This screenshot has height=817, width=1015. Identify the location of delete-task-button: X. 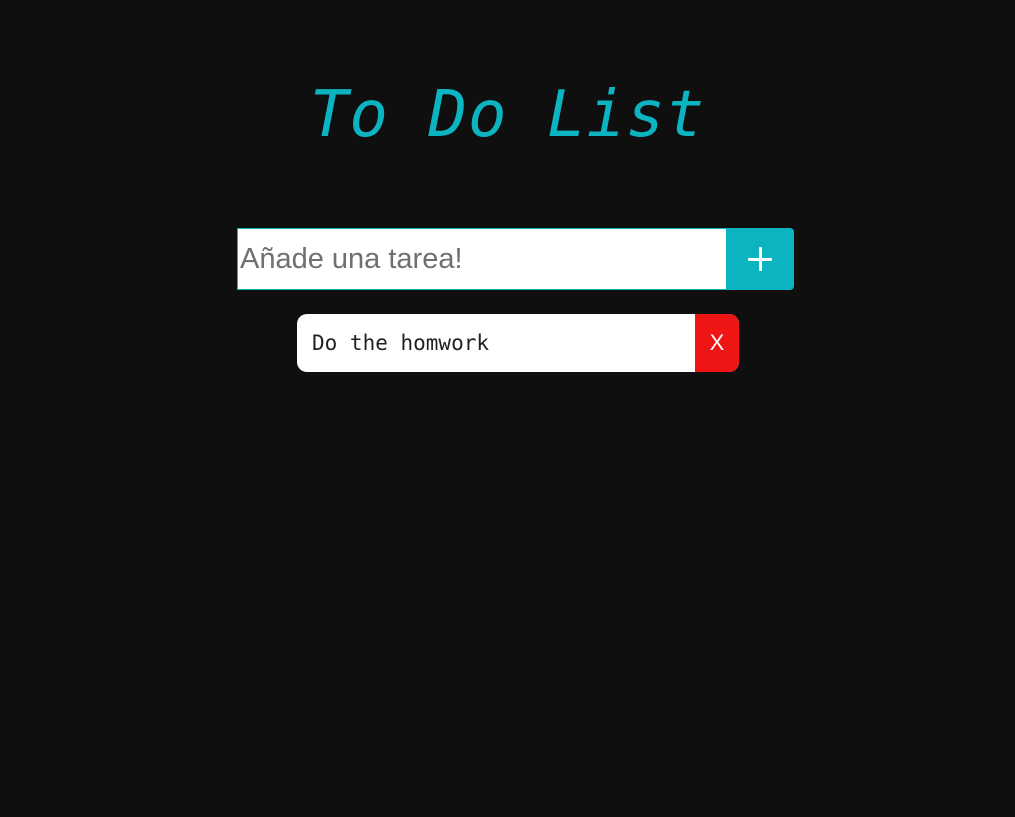
(717, 343).